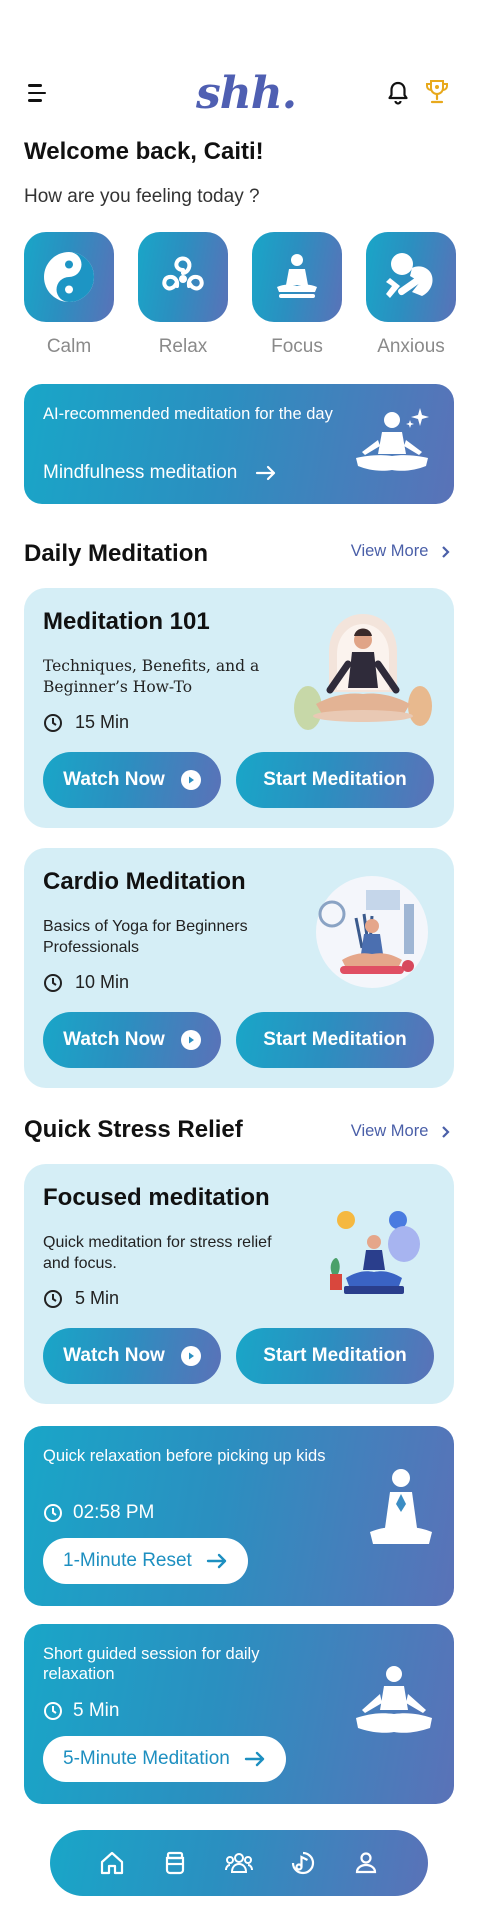 This screenshot has width=477, height=1920. I want to click on stress-view-more-link: View More, so click(402, 1131).